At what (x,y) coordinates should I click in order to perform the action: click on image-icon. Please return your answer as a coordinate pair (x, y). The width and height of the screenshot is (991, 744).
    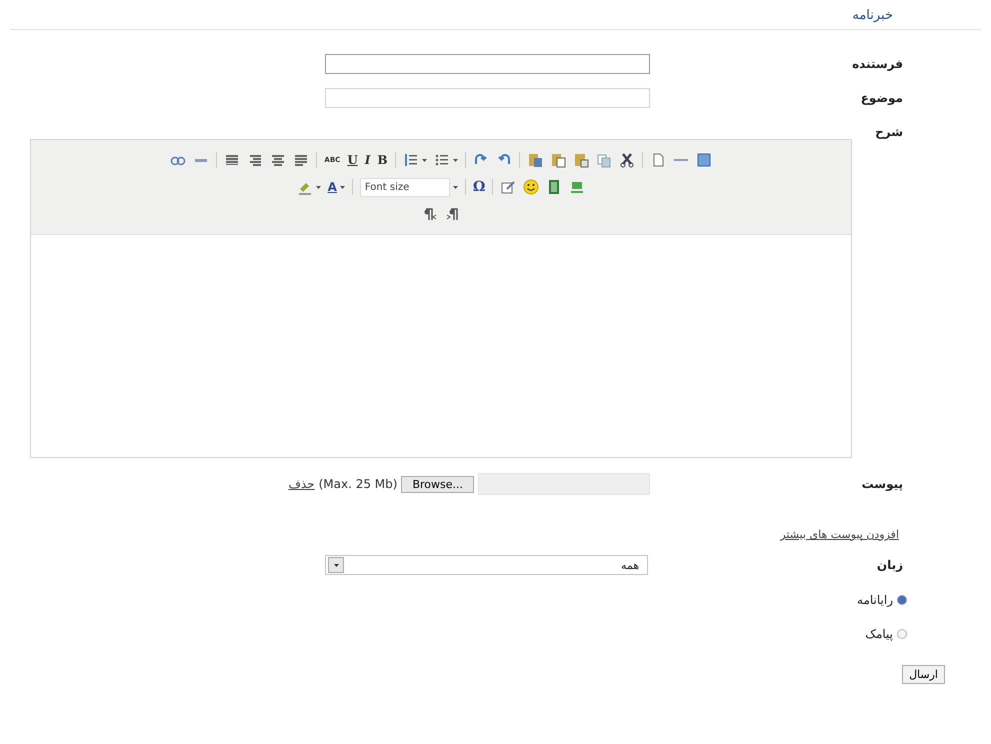
    Looking at the image, I should click on (704, 160).